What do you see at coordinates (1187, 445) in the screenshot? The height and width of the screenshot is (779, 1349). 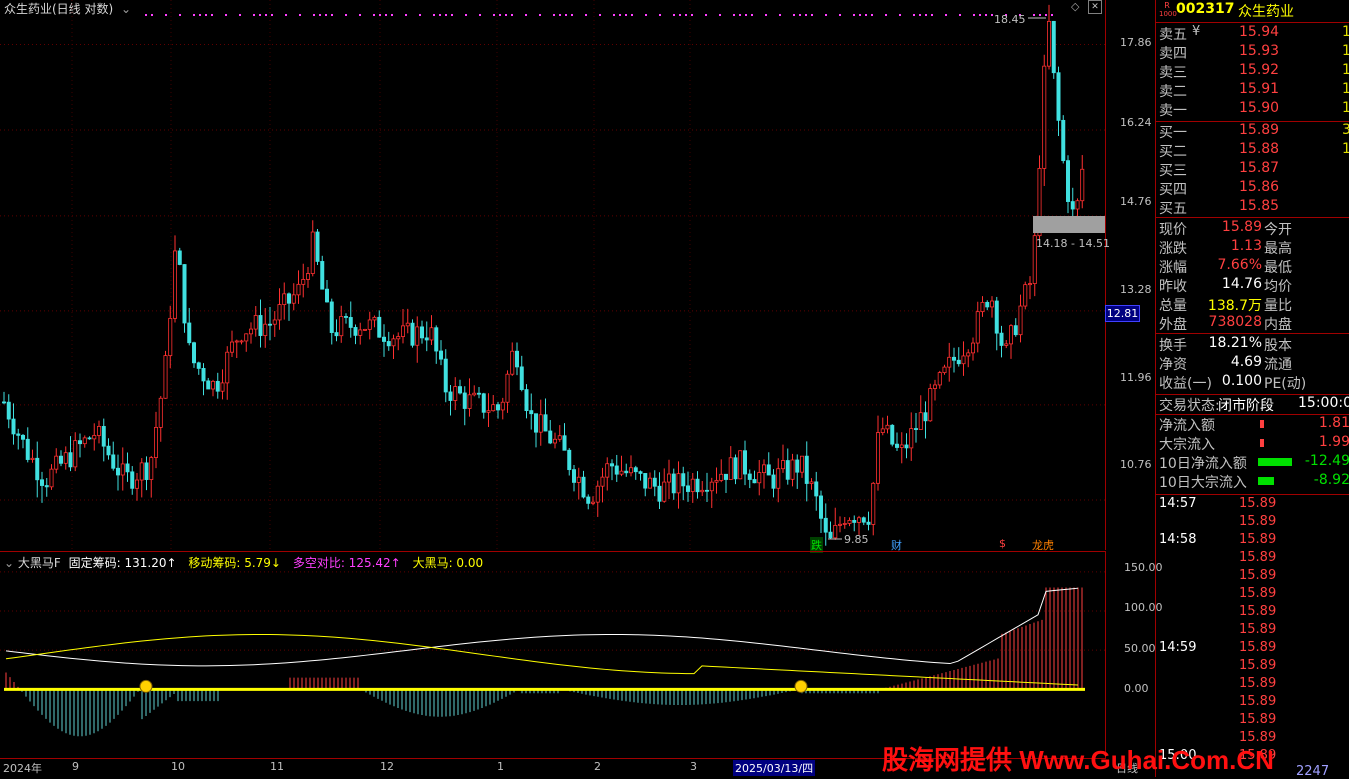 I see `flow-label: 大宗流入` at bounding box center [1187, 445].